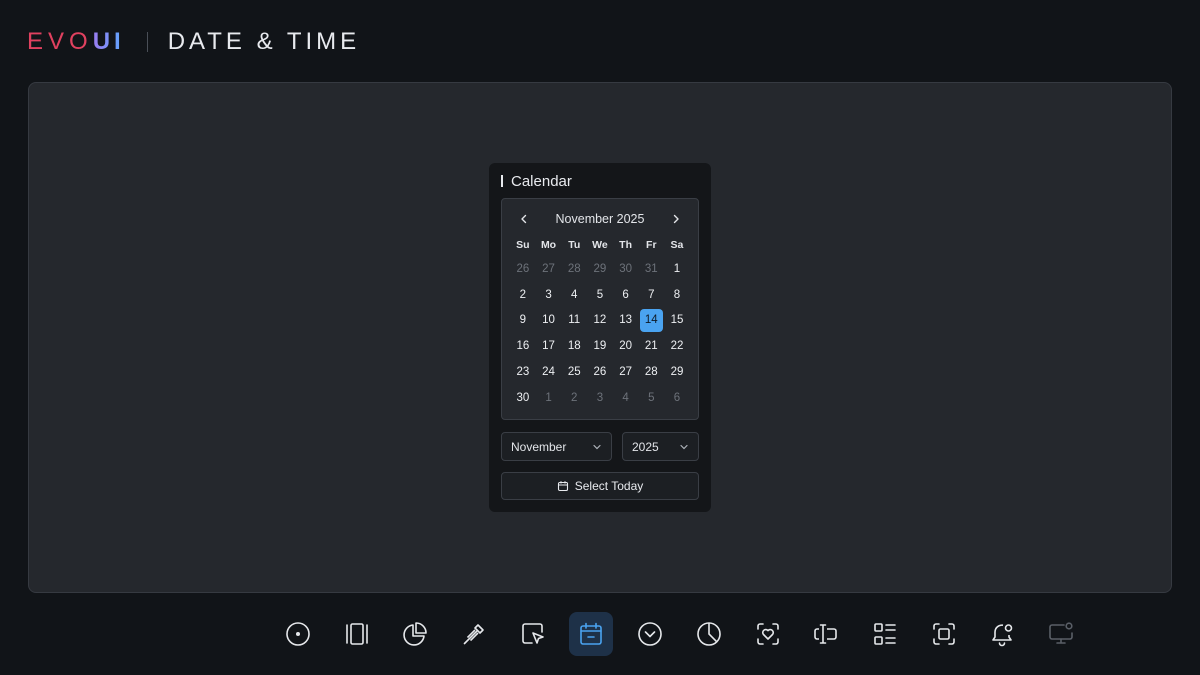 The image size is (1200, 675). Describe the element at coordinates (523, 245) in the screenshot. I see `weekday-label: Su` at that location.